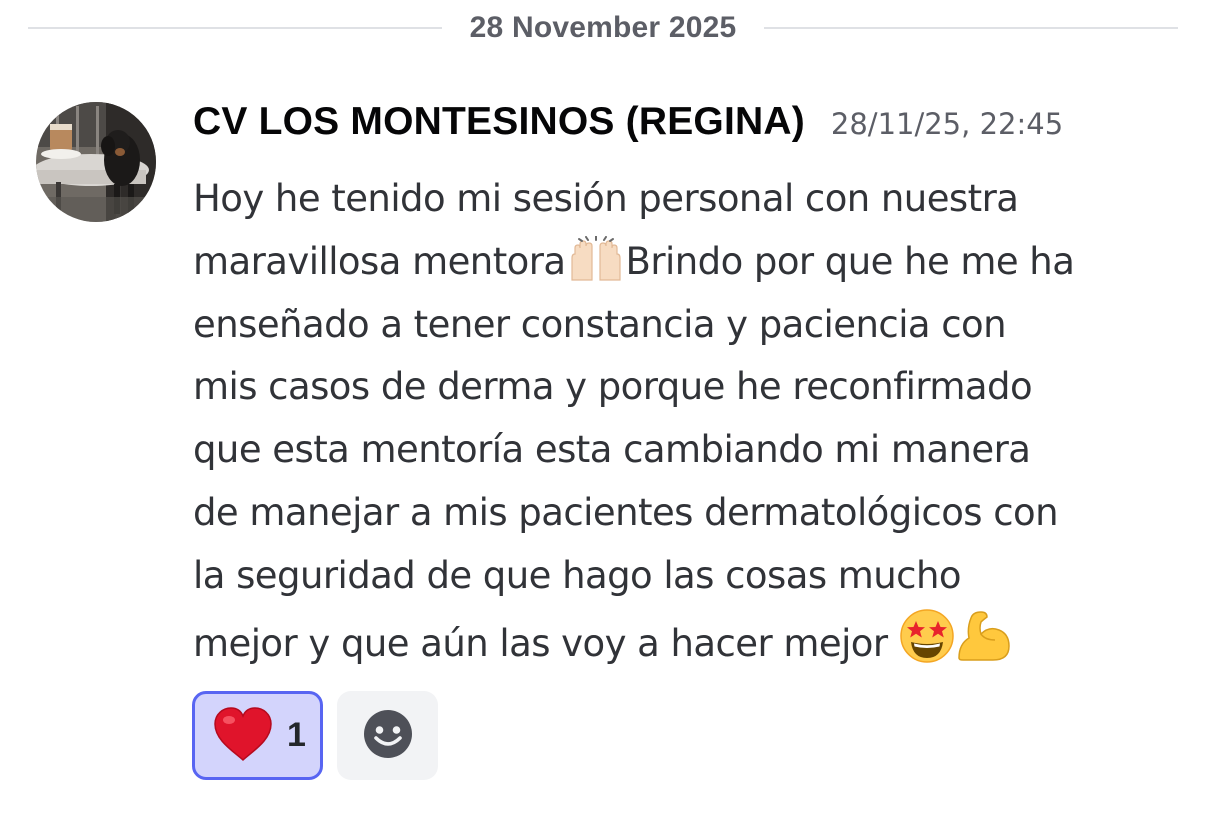 This screenshot has width=1206, height=835. What do you see at coordinates (947, 124) in the screenshot?
I see `message-timestamp: 28/11/25, 22:45` at bounding box center [947, 124].